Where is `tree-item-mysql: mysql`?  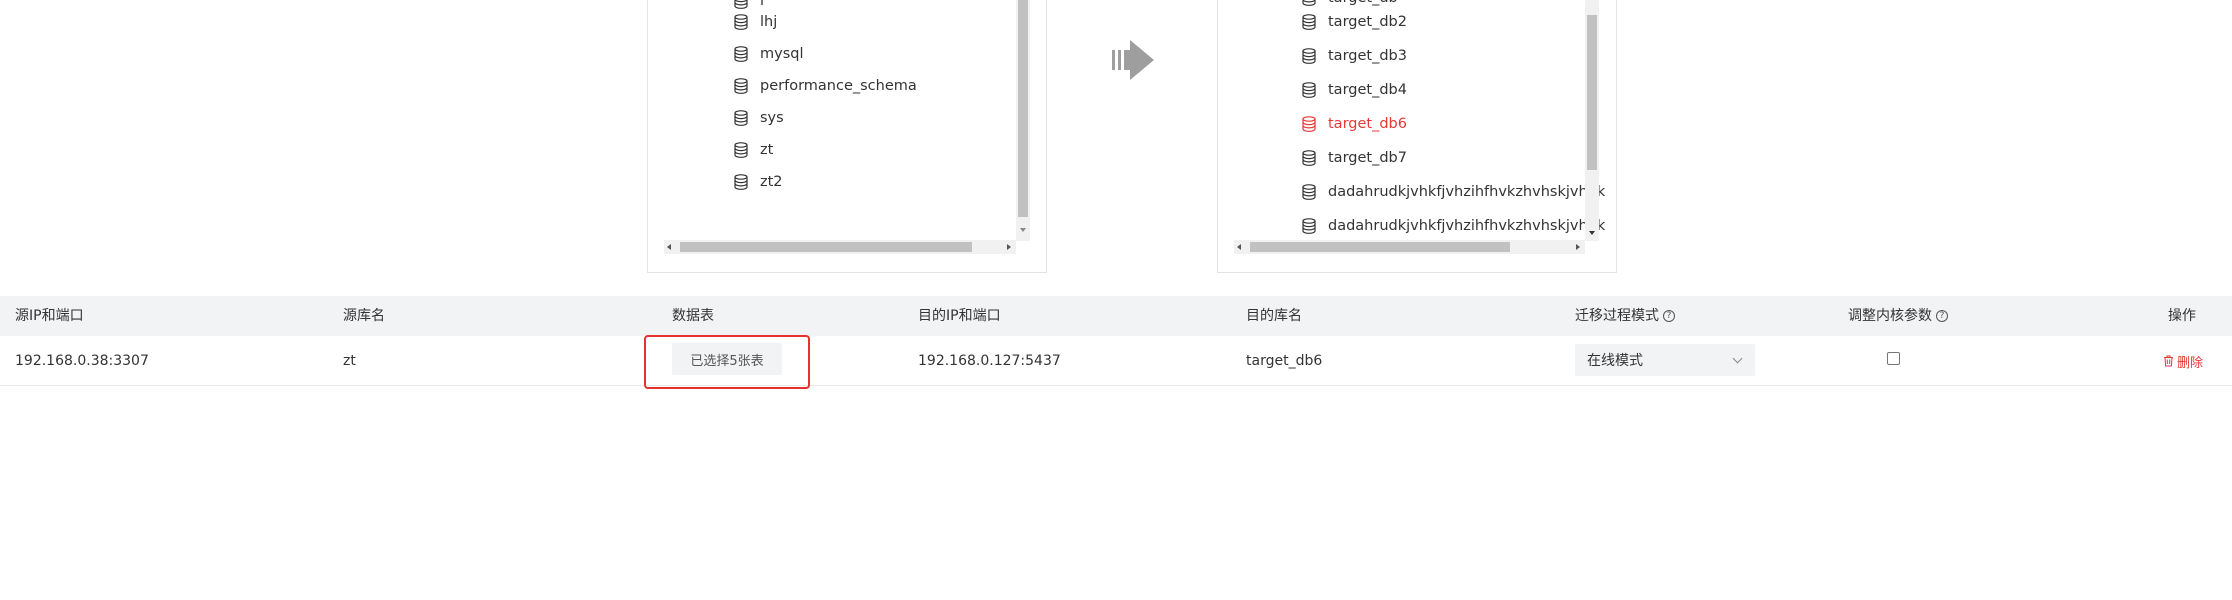
tree-item-mysql: mysql is located at coordinates (769, 54).